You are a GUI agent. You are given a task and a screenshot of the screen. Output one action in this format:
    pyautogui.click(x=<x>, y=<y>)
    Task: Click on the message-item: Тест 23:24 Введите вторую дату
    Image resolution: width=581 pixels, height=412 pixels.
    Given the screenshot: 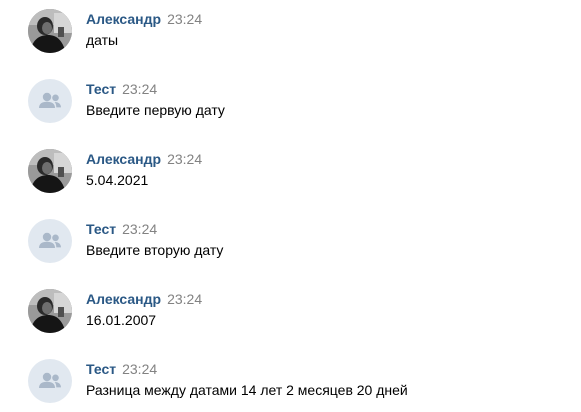 What is the action you would take?
    pyautogui.click(x=298, y=243)
    